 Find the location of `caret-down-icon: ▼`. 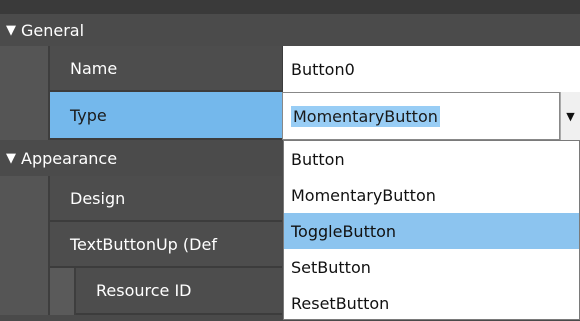

caret-down-icon: ▼ is located at coordinates (570, 116).